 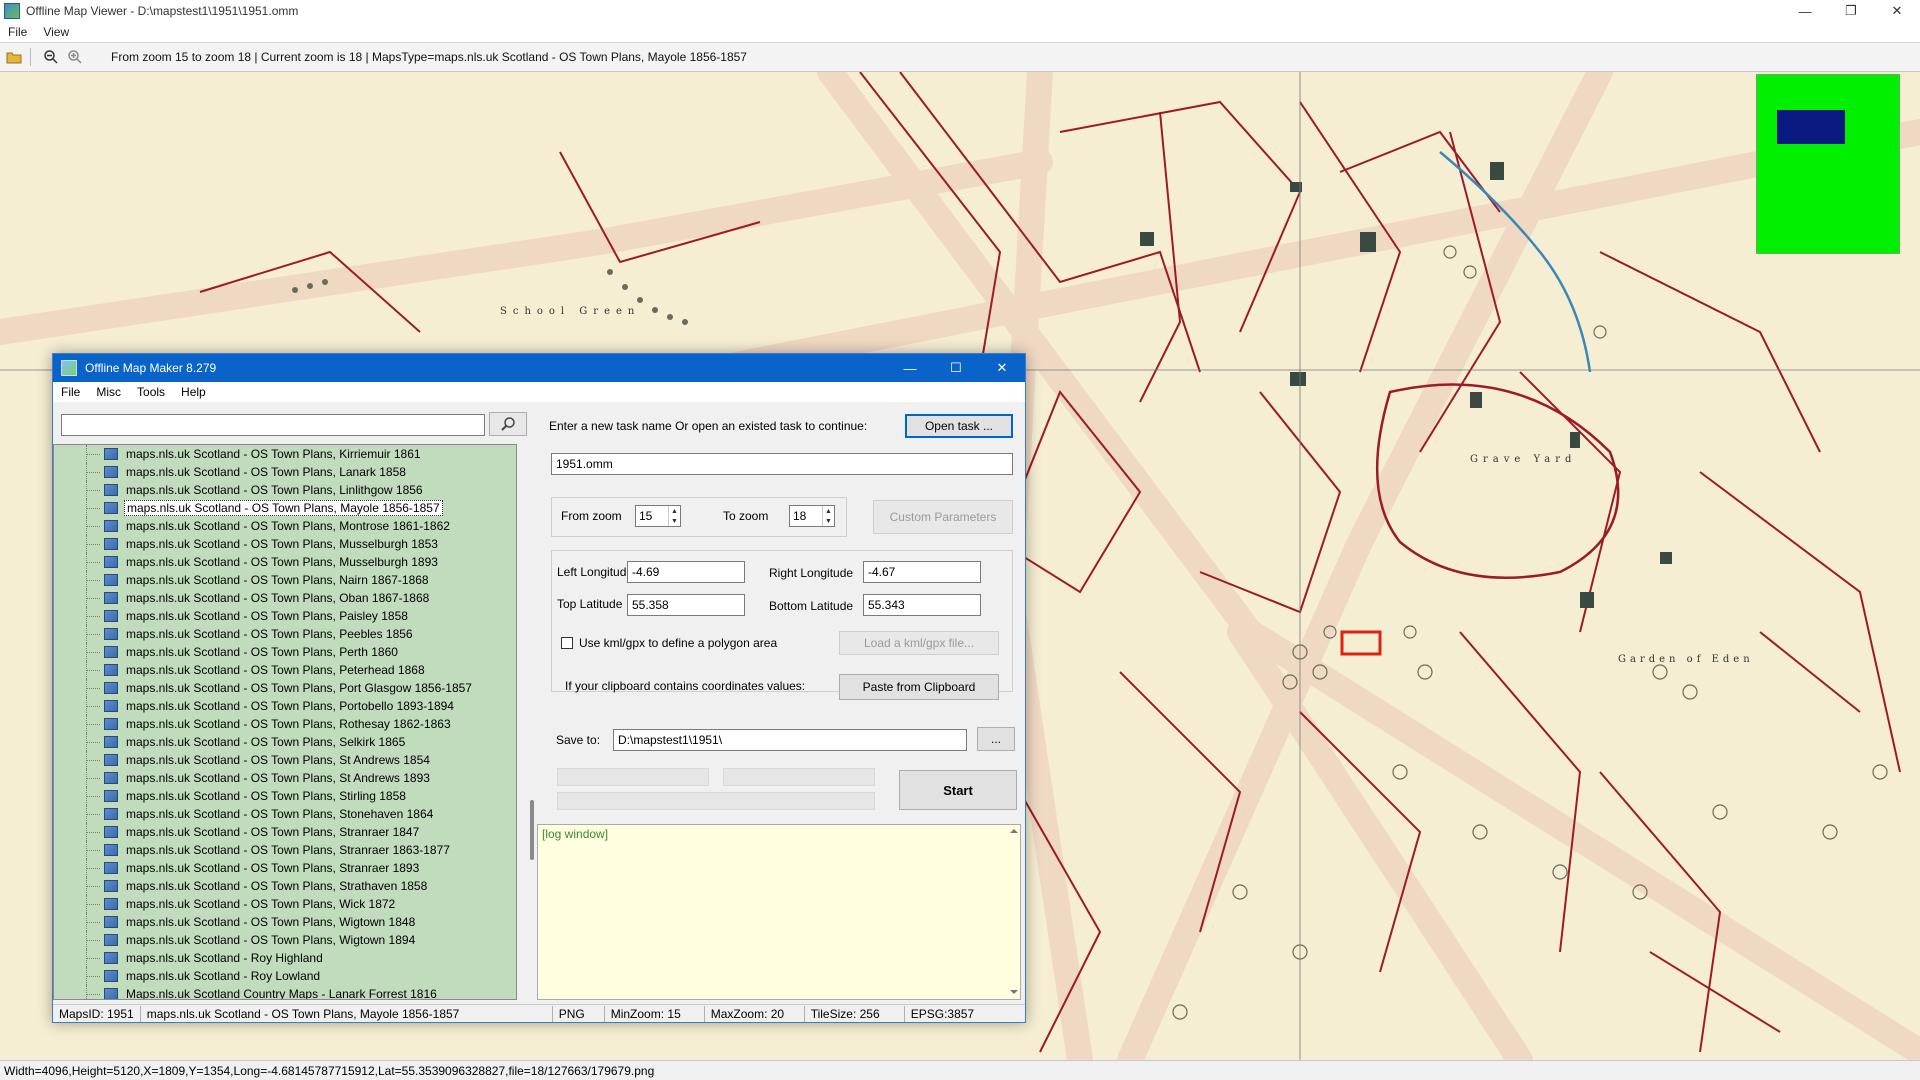 What do you see at coordinates (919, 687) in the screenshot?
I see `paste-clipboard-button: Paste from Clipboard` at bounding box center [919, 687].